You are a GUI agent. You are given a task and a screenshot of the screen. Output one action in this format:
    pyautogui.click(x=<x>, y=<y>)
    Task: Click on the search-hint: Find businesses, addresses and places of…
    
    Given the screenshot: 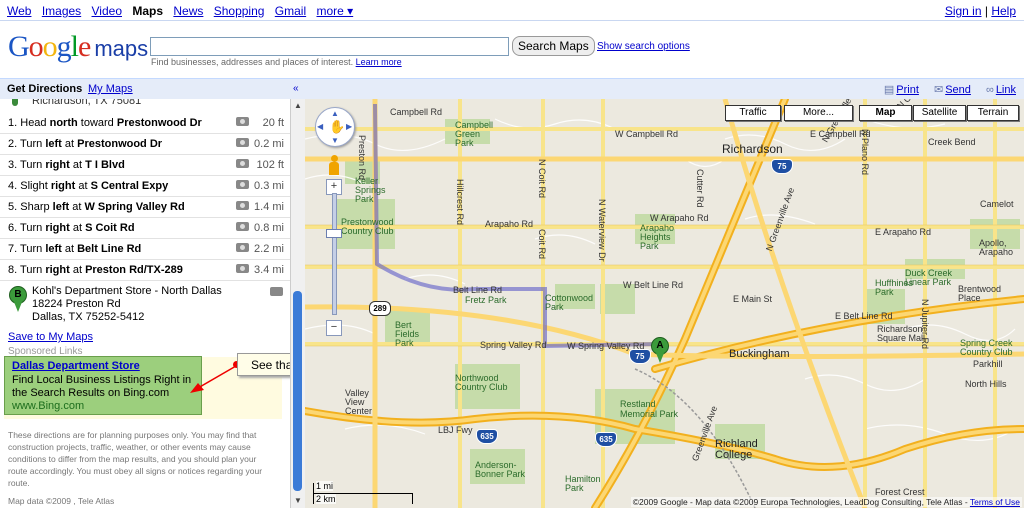 What is the action you would take?
    pyautogui.click(x=276, y=62)
    